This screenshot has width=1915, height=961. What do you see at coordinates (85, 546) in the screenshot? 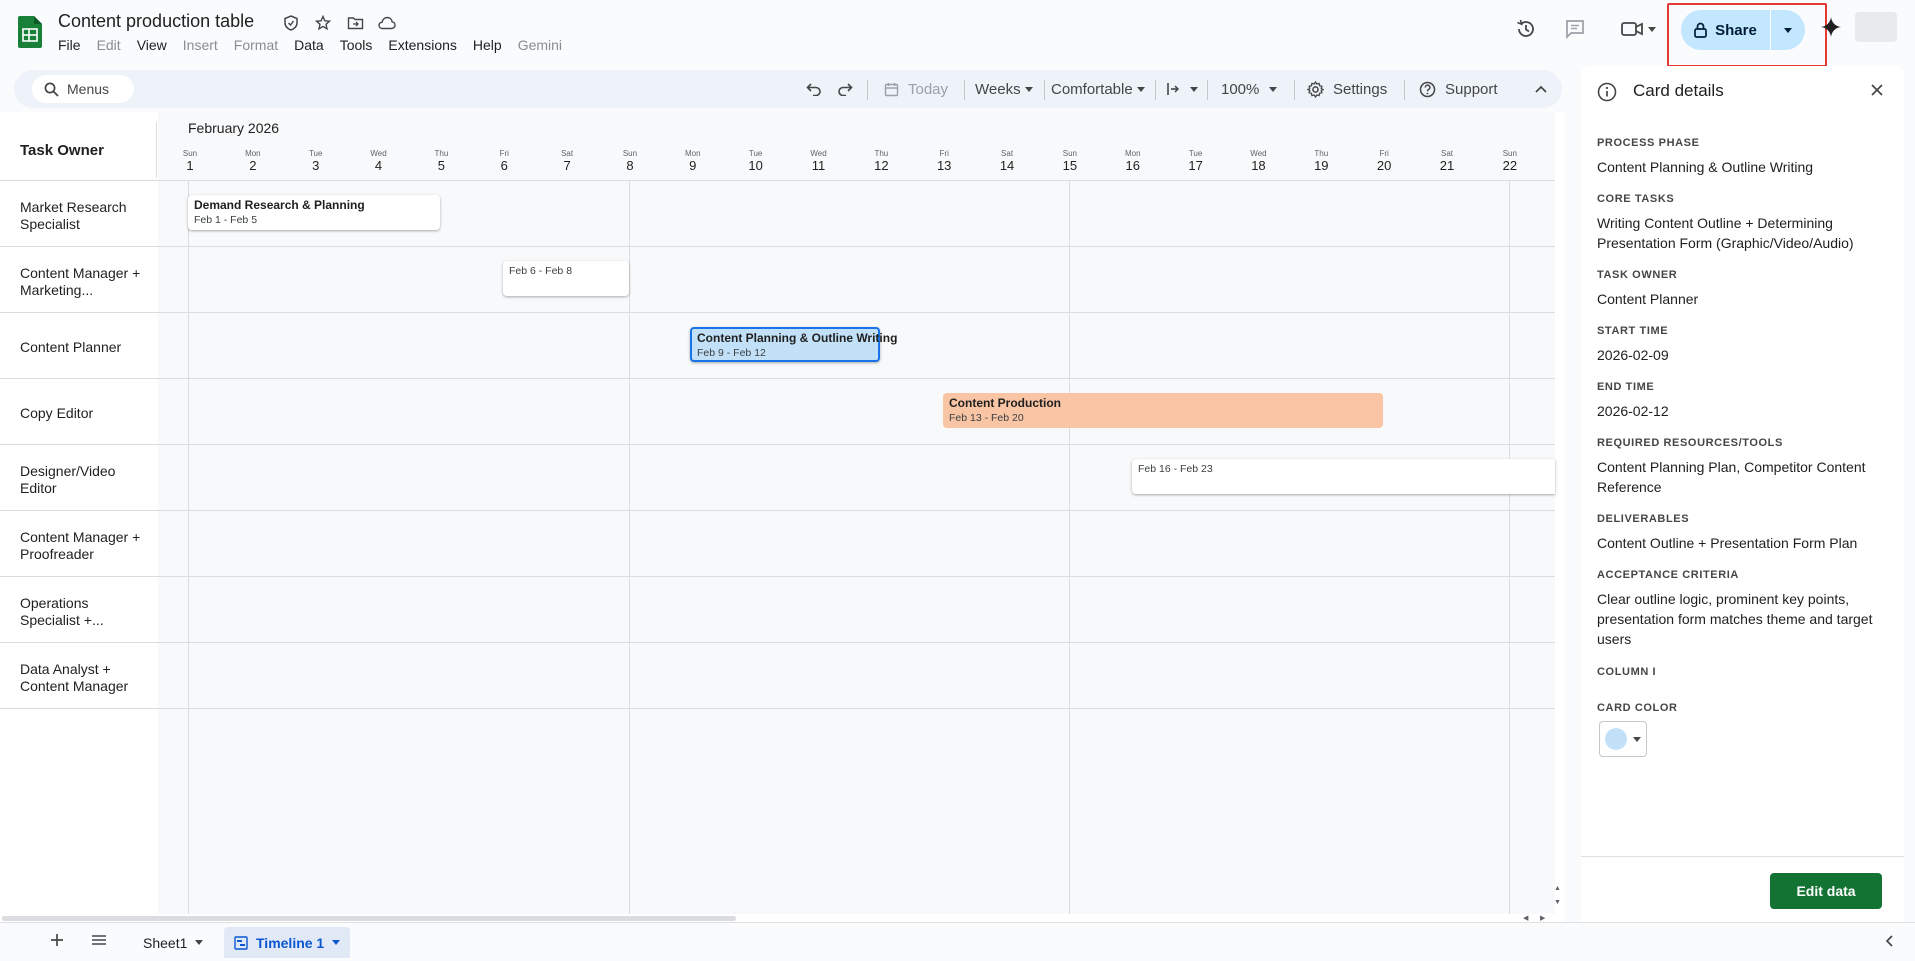
I see `owner-label: Content Manager + Proofreader` at bounding box center [85, 546].